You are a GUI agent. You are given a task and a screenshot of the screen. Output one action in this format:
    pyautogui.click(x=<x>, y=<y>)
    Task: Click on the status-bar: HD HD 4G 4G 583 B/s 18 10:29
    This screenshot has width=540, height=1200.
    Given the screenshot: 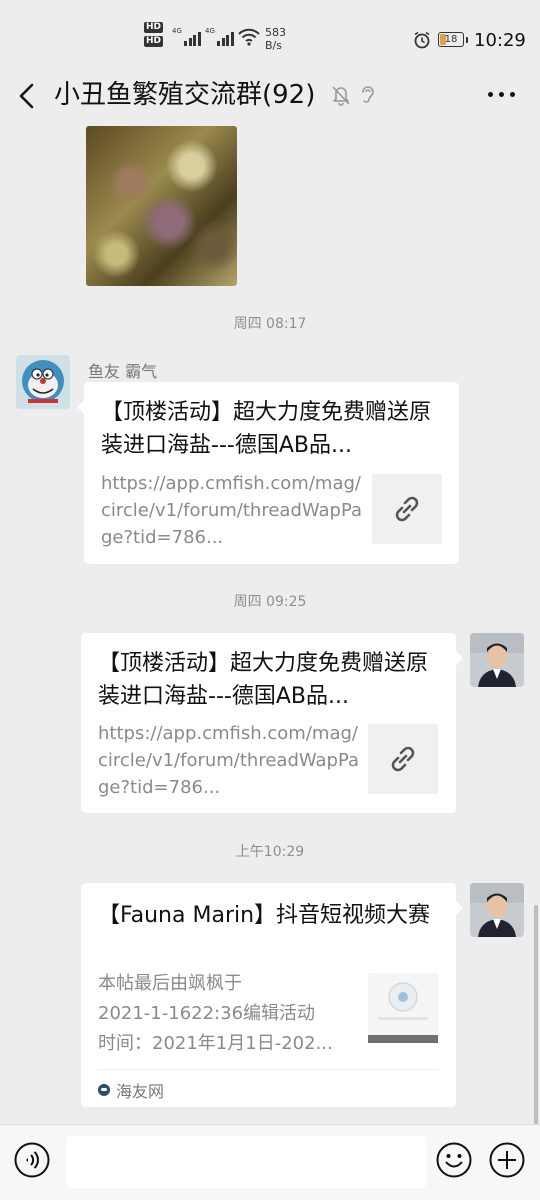 What is the action you would take?
    pyautogui.click(x=270, y=39)
    